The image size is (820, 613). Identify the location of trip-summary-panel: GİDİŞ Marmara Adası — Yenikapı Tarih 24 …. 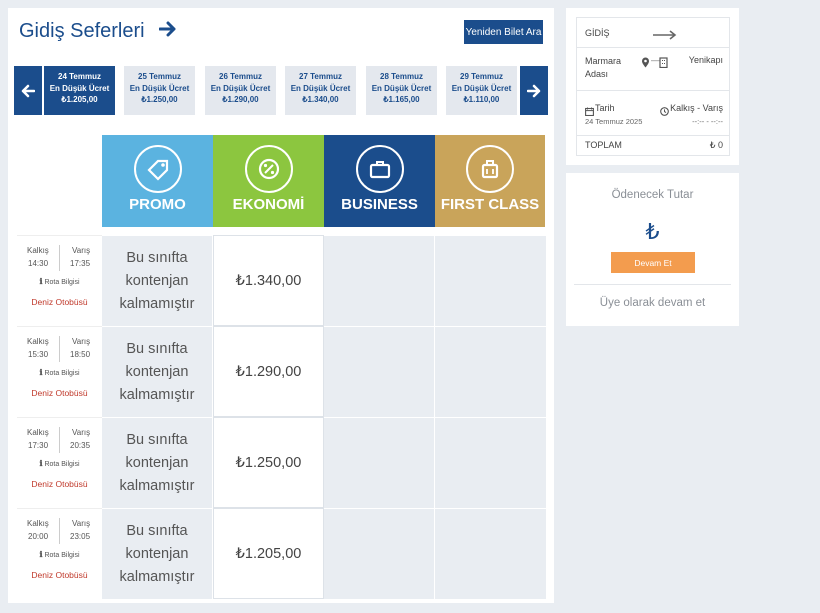
(652, 86).